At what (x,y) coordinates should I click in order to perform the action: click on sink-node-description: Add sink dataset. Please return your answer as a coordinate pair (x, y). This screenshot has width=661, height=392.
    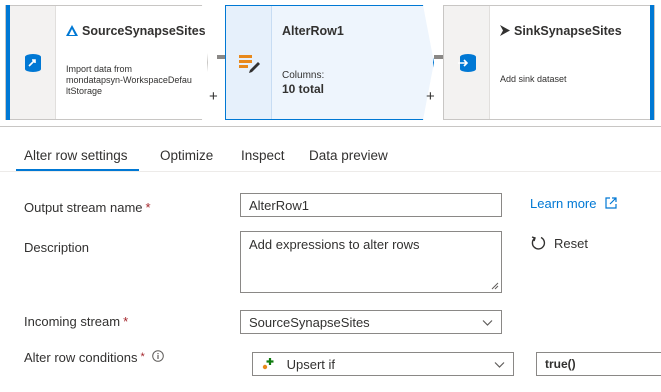
    Looking at the image, I should click on (533, 79).